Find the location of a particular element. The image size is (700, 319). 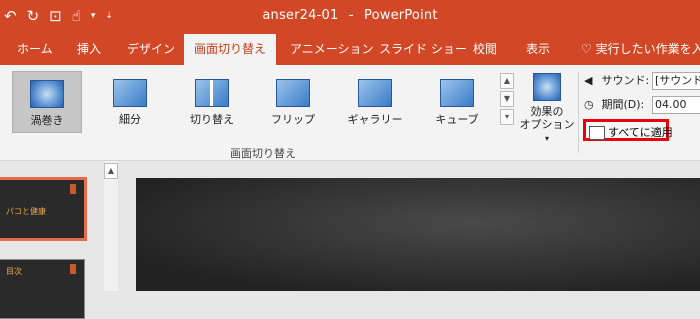

transition-label: 渦巻き is located at coordinates (47, 120).